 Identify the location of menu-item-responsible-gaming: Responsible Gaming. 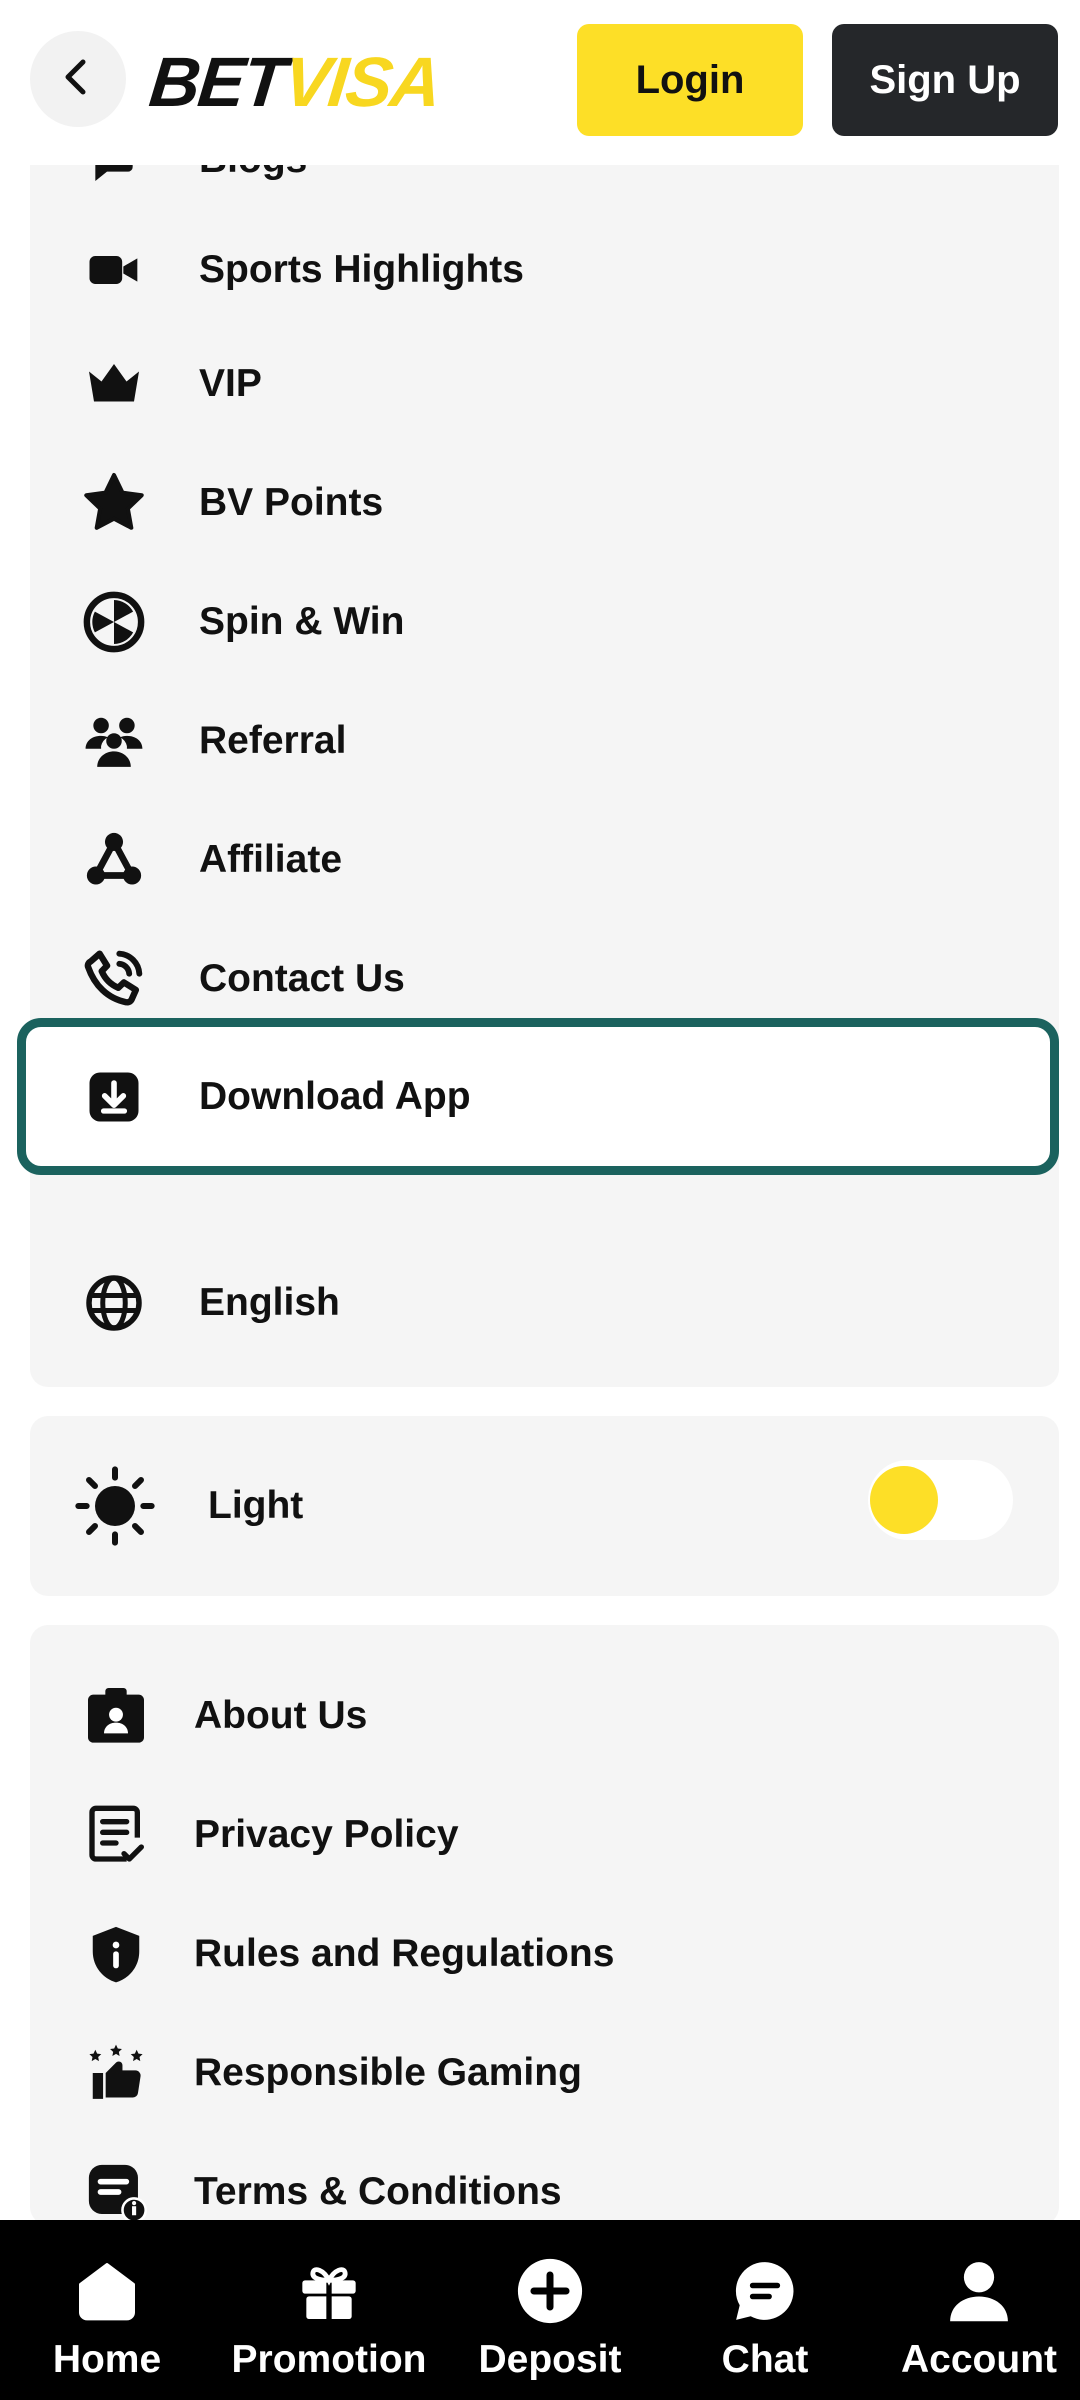
(544, 2073).